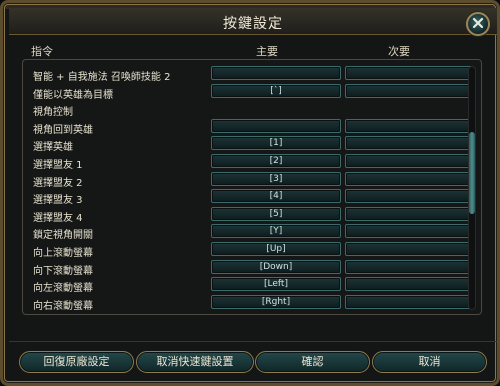 The width and height of the screenshot is (500, 386). Describe the element at coordinates (276, 284) in the screenshot. I see `primary-key-slot: [Left]` at that location.